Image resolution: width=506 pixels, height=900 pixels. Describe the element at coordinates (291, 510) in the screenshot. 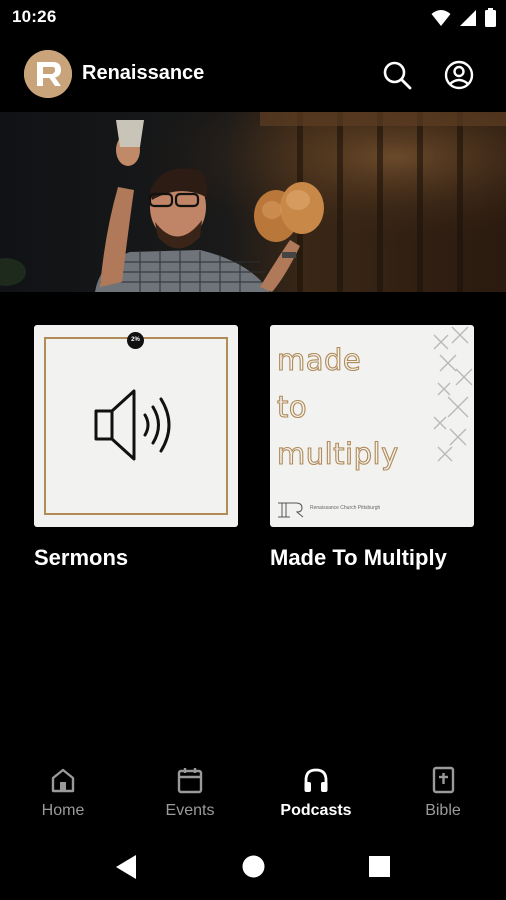

I see `renaissance-church-logo-icon` at that location.